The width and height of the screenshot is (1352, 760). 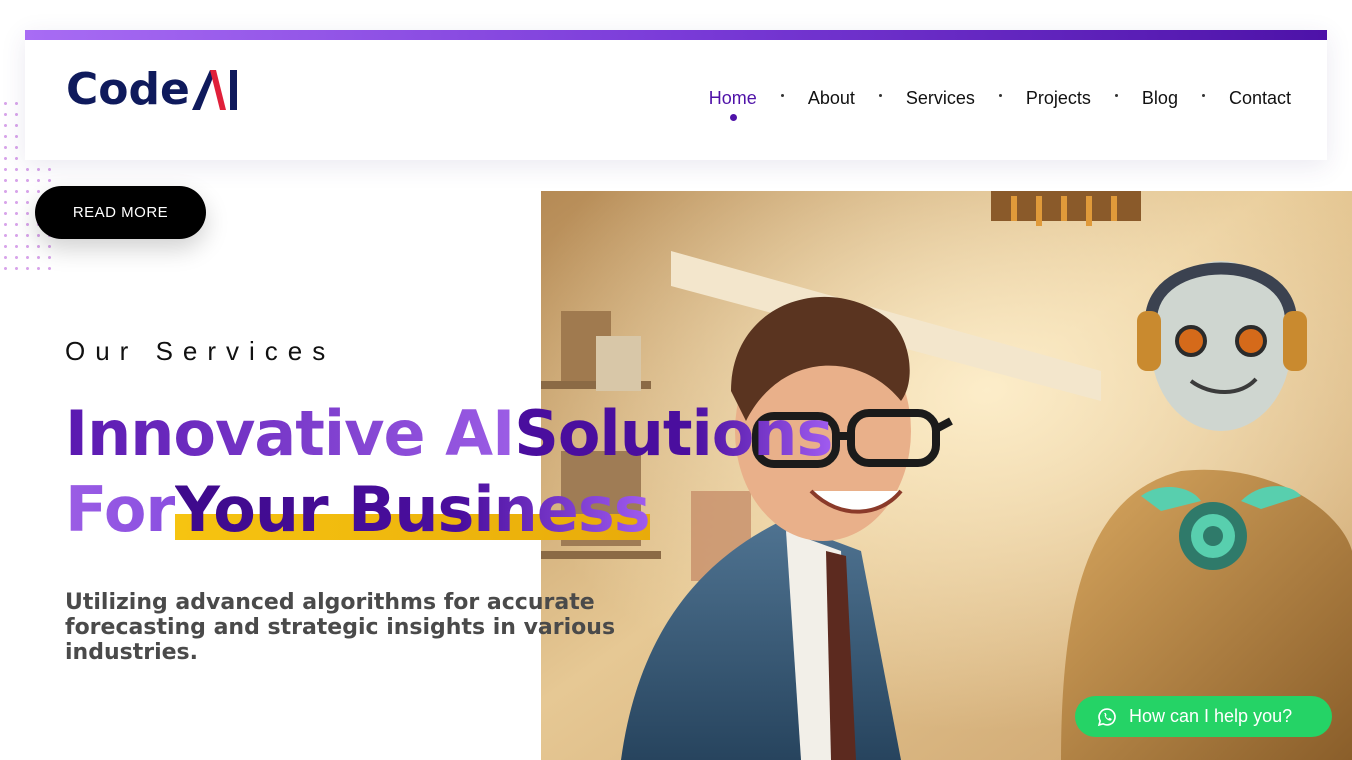 What do you see at coordinates (1107, 717) in the screenshot?
I see `whatsapp-icon` at bounding box center [1107, 717].